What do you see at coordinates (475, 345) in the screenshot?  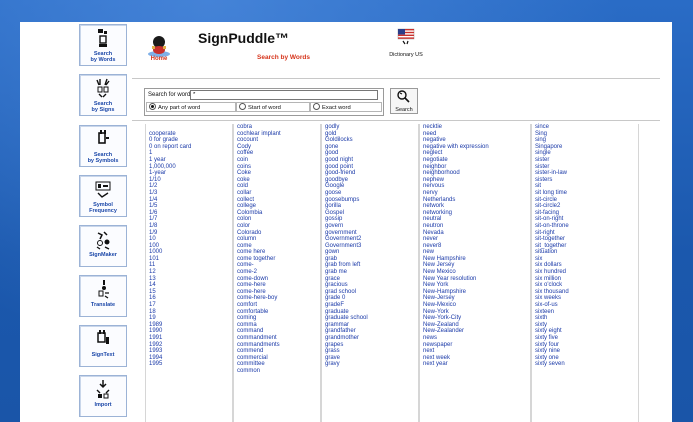 I see `word-link: newspaper` at bounding box center [475, 345].